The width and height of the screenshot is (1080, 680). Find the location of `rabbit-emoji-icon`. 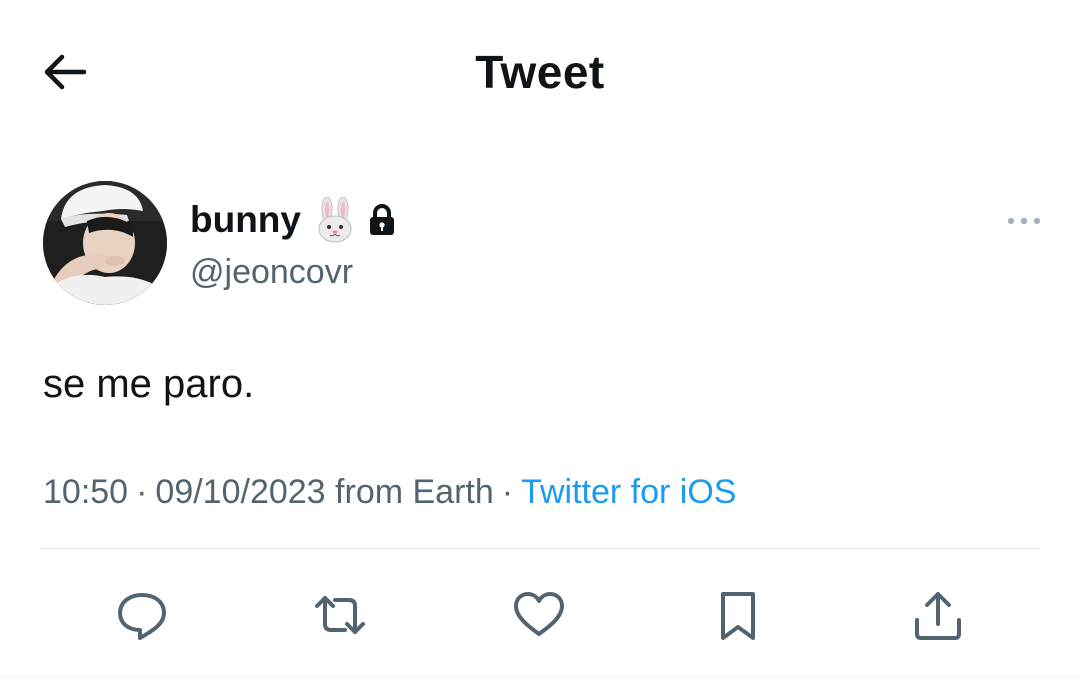

rabbit-emoji-icon is located at coordinates (335, 220).